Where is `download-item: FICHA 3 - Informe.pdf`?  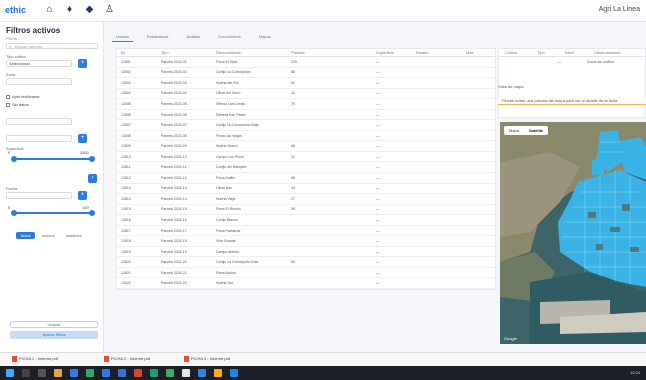 download-item: FICHA 3 - Informe.pdf is located at coordinates (207, 359).